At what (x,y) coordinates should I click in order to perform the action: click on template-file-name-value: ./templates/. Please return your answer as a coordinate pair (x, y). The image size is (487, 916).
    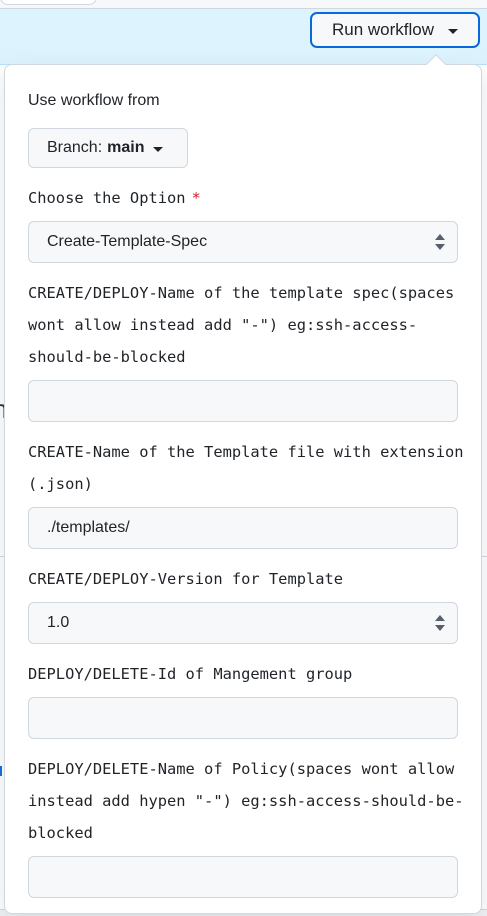
    Looking at the image, I should click on (88, 527).